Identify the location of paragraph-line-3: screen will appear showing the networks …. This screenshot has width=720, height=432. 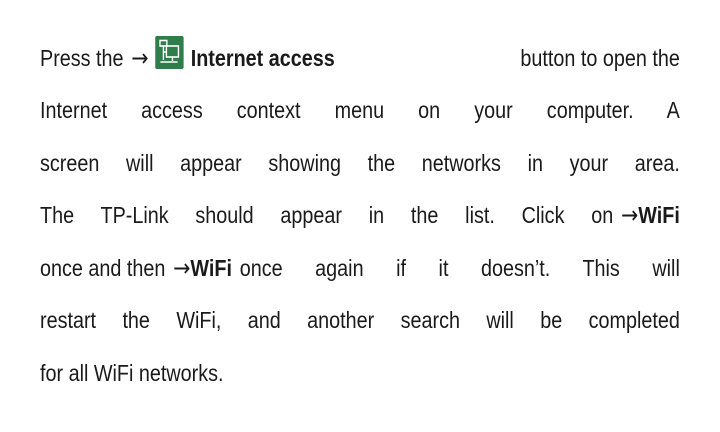
(360, 162).